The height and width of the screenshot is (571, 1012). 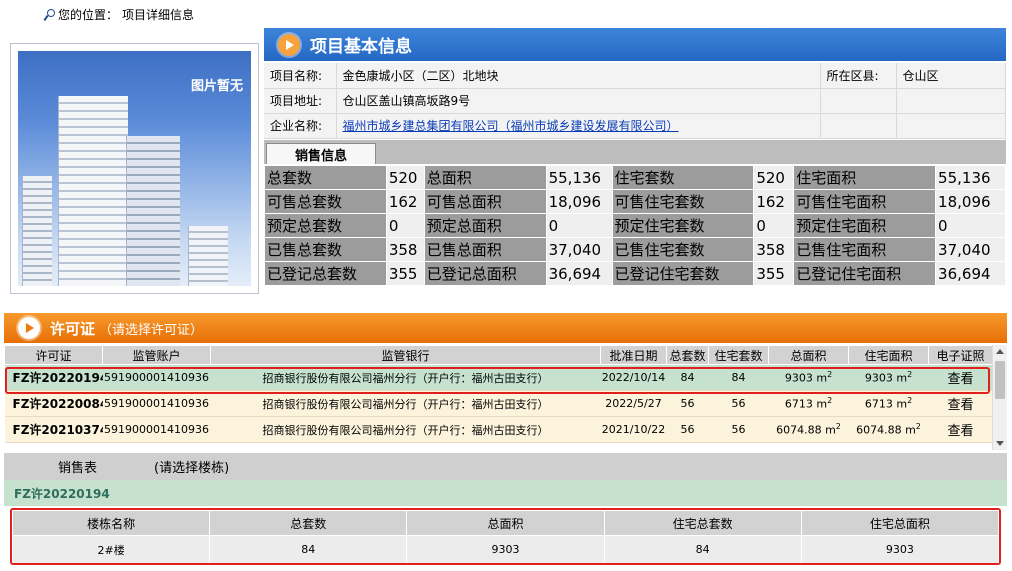 I want to click on permit-column-header: 住宅面积, so click(x=888, y=355).